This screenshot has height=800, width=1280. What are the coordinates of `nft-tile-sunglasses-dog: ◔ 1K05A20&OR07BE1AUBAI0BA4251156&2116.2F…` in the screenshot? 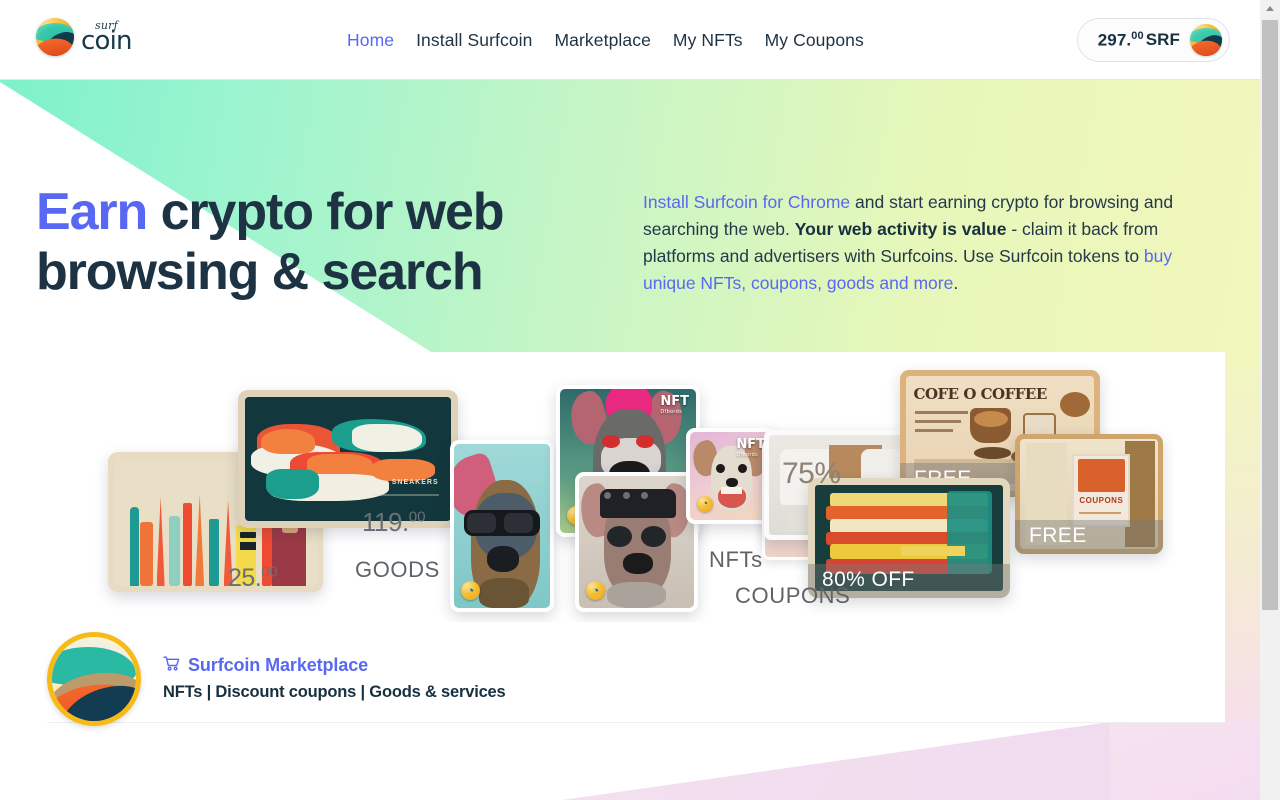 It's located at (502, 526).